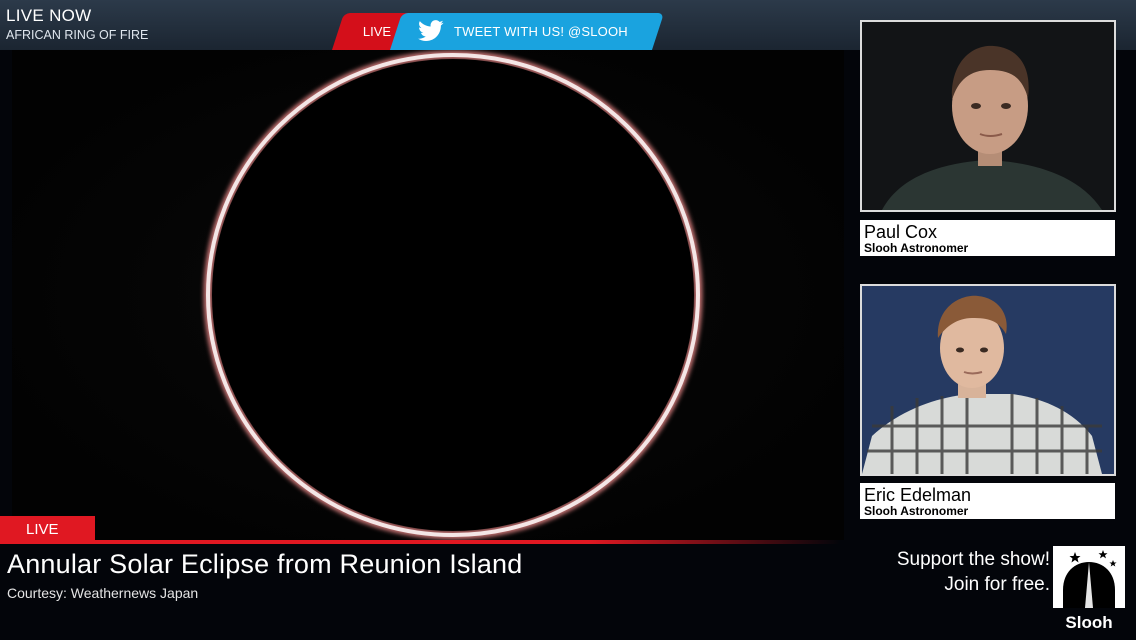 This screenshot has width=1136, height=640. Describe the element at coordinates (541, 31) in the screenshot. I see `tweet-with-us-label: TWEET WITH US! @SLOOH` at that location.